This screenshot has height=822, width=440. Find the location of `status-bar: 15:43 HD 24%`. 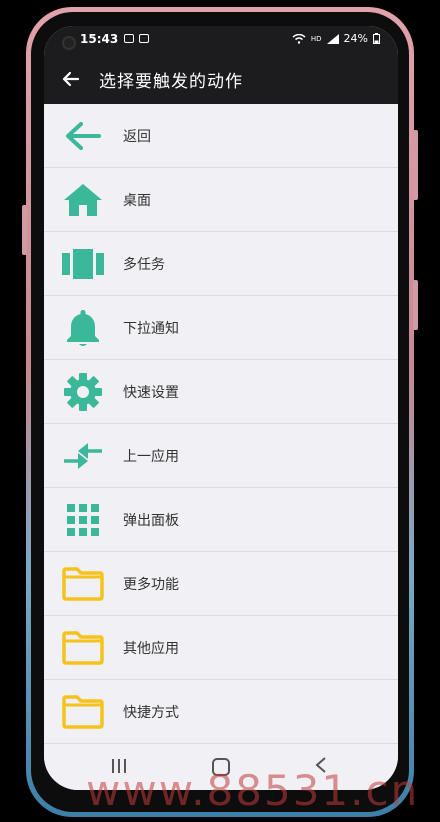

status-bar: 15:43 HD 24% is located at coordinates (221, 40).